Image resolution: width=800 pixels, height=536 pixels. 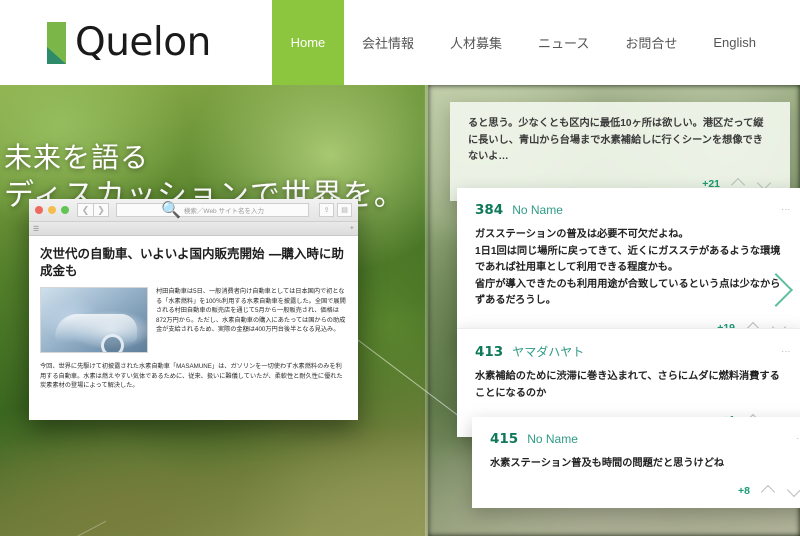 What do you see at coordinates (77, 157) in the screenshot?
I see `hero-headline-line1: 未来を語る` at bounding box center [77, 157].